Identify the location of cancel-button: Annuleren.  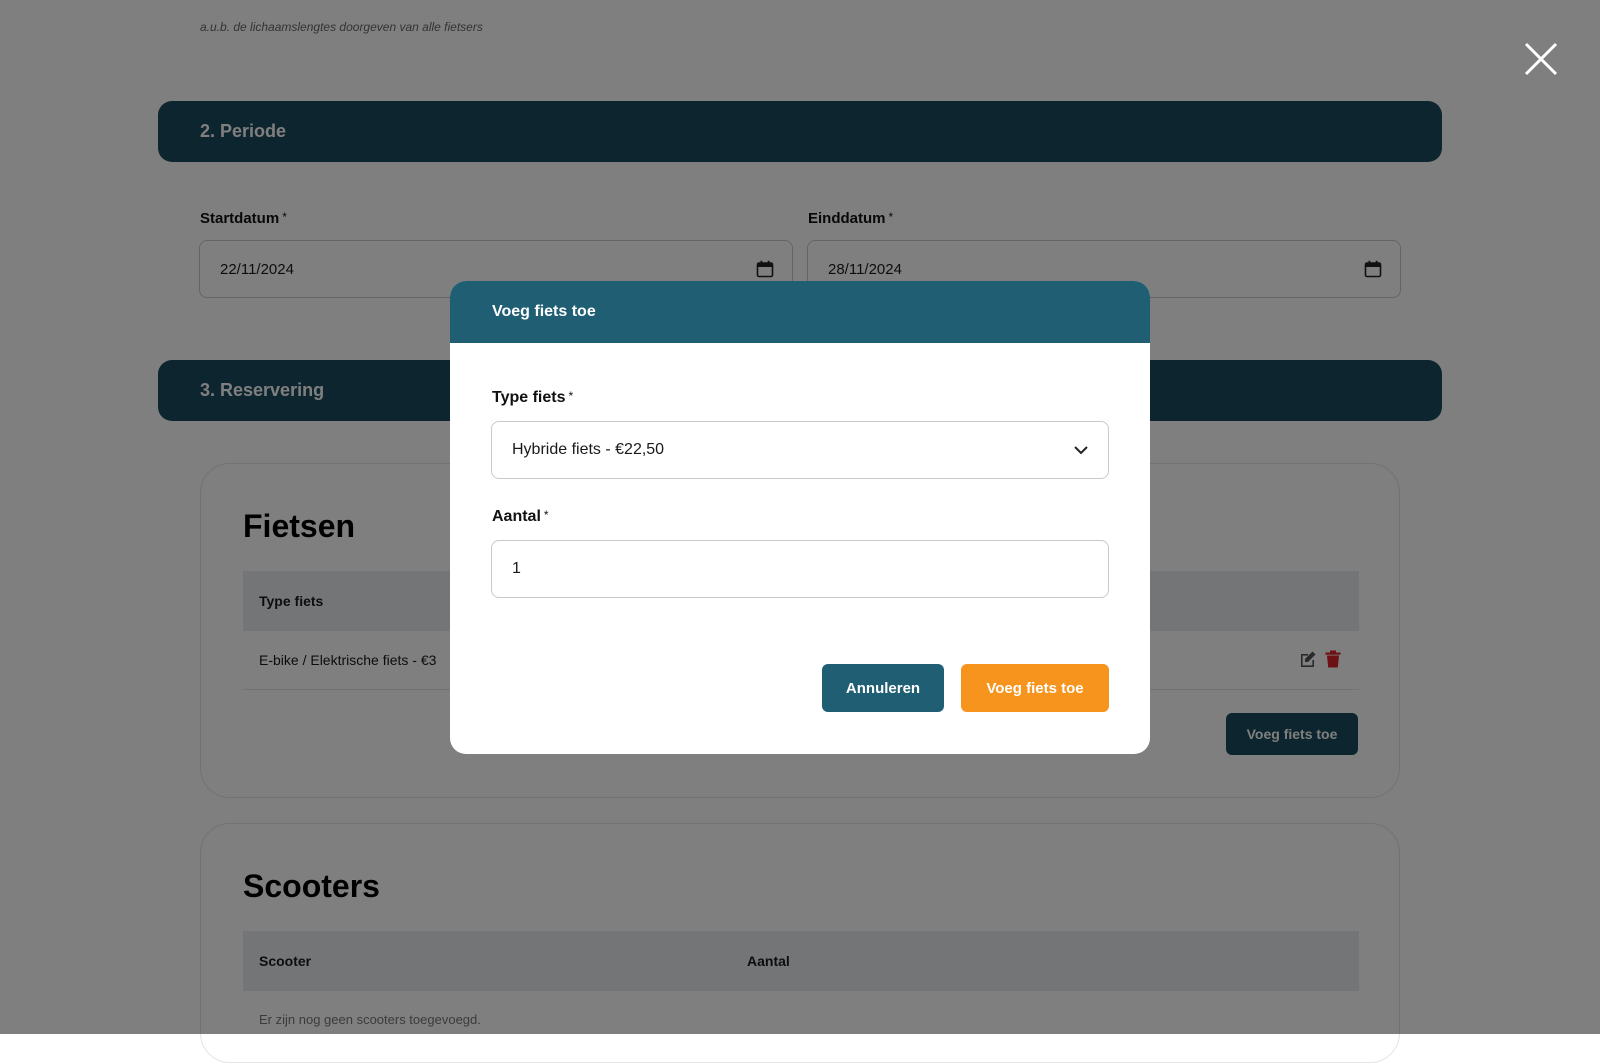
(883, 688).